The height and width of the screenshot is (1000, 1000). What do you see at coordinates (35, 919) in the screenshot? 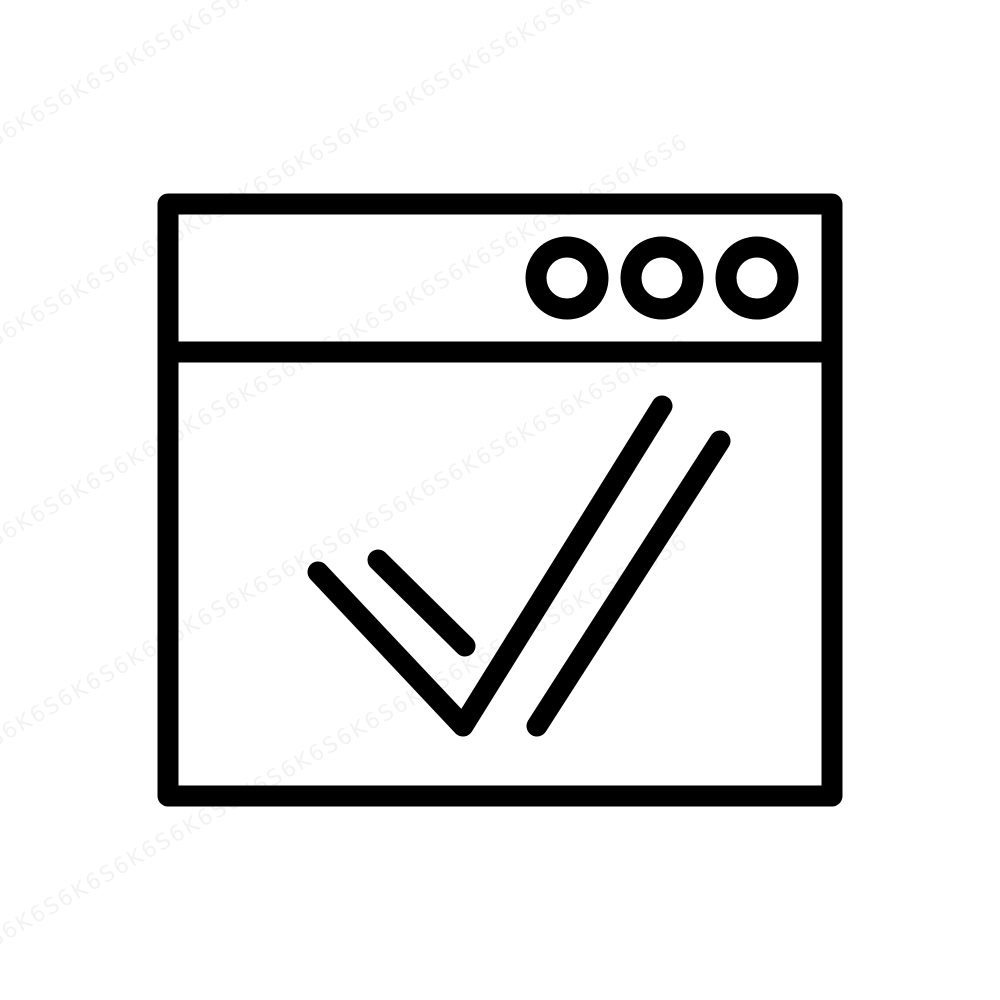
I see `stock-id-text: 396341435` at bounding box center [35, 919].